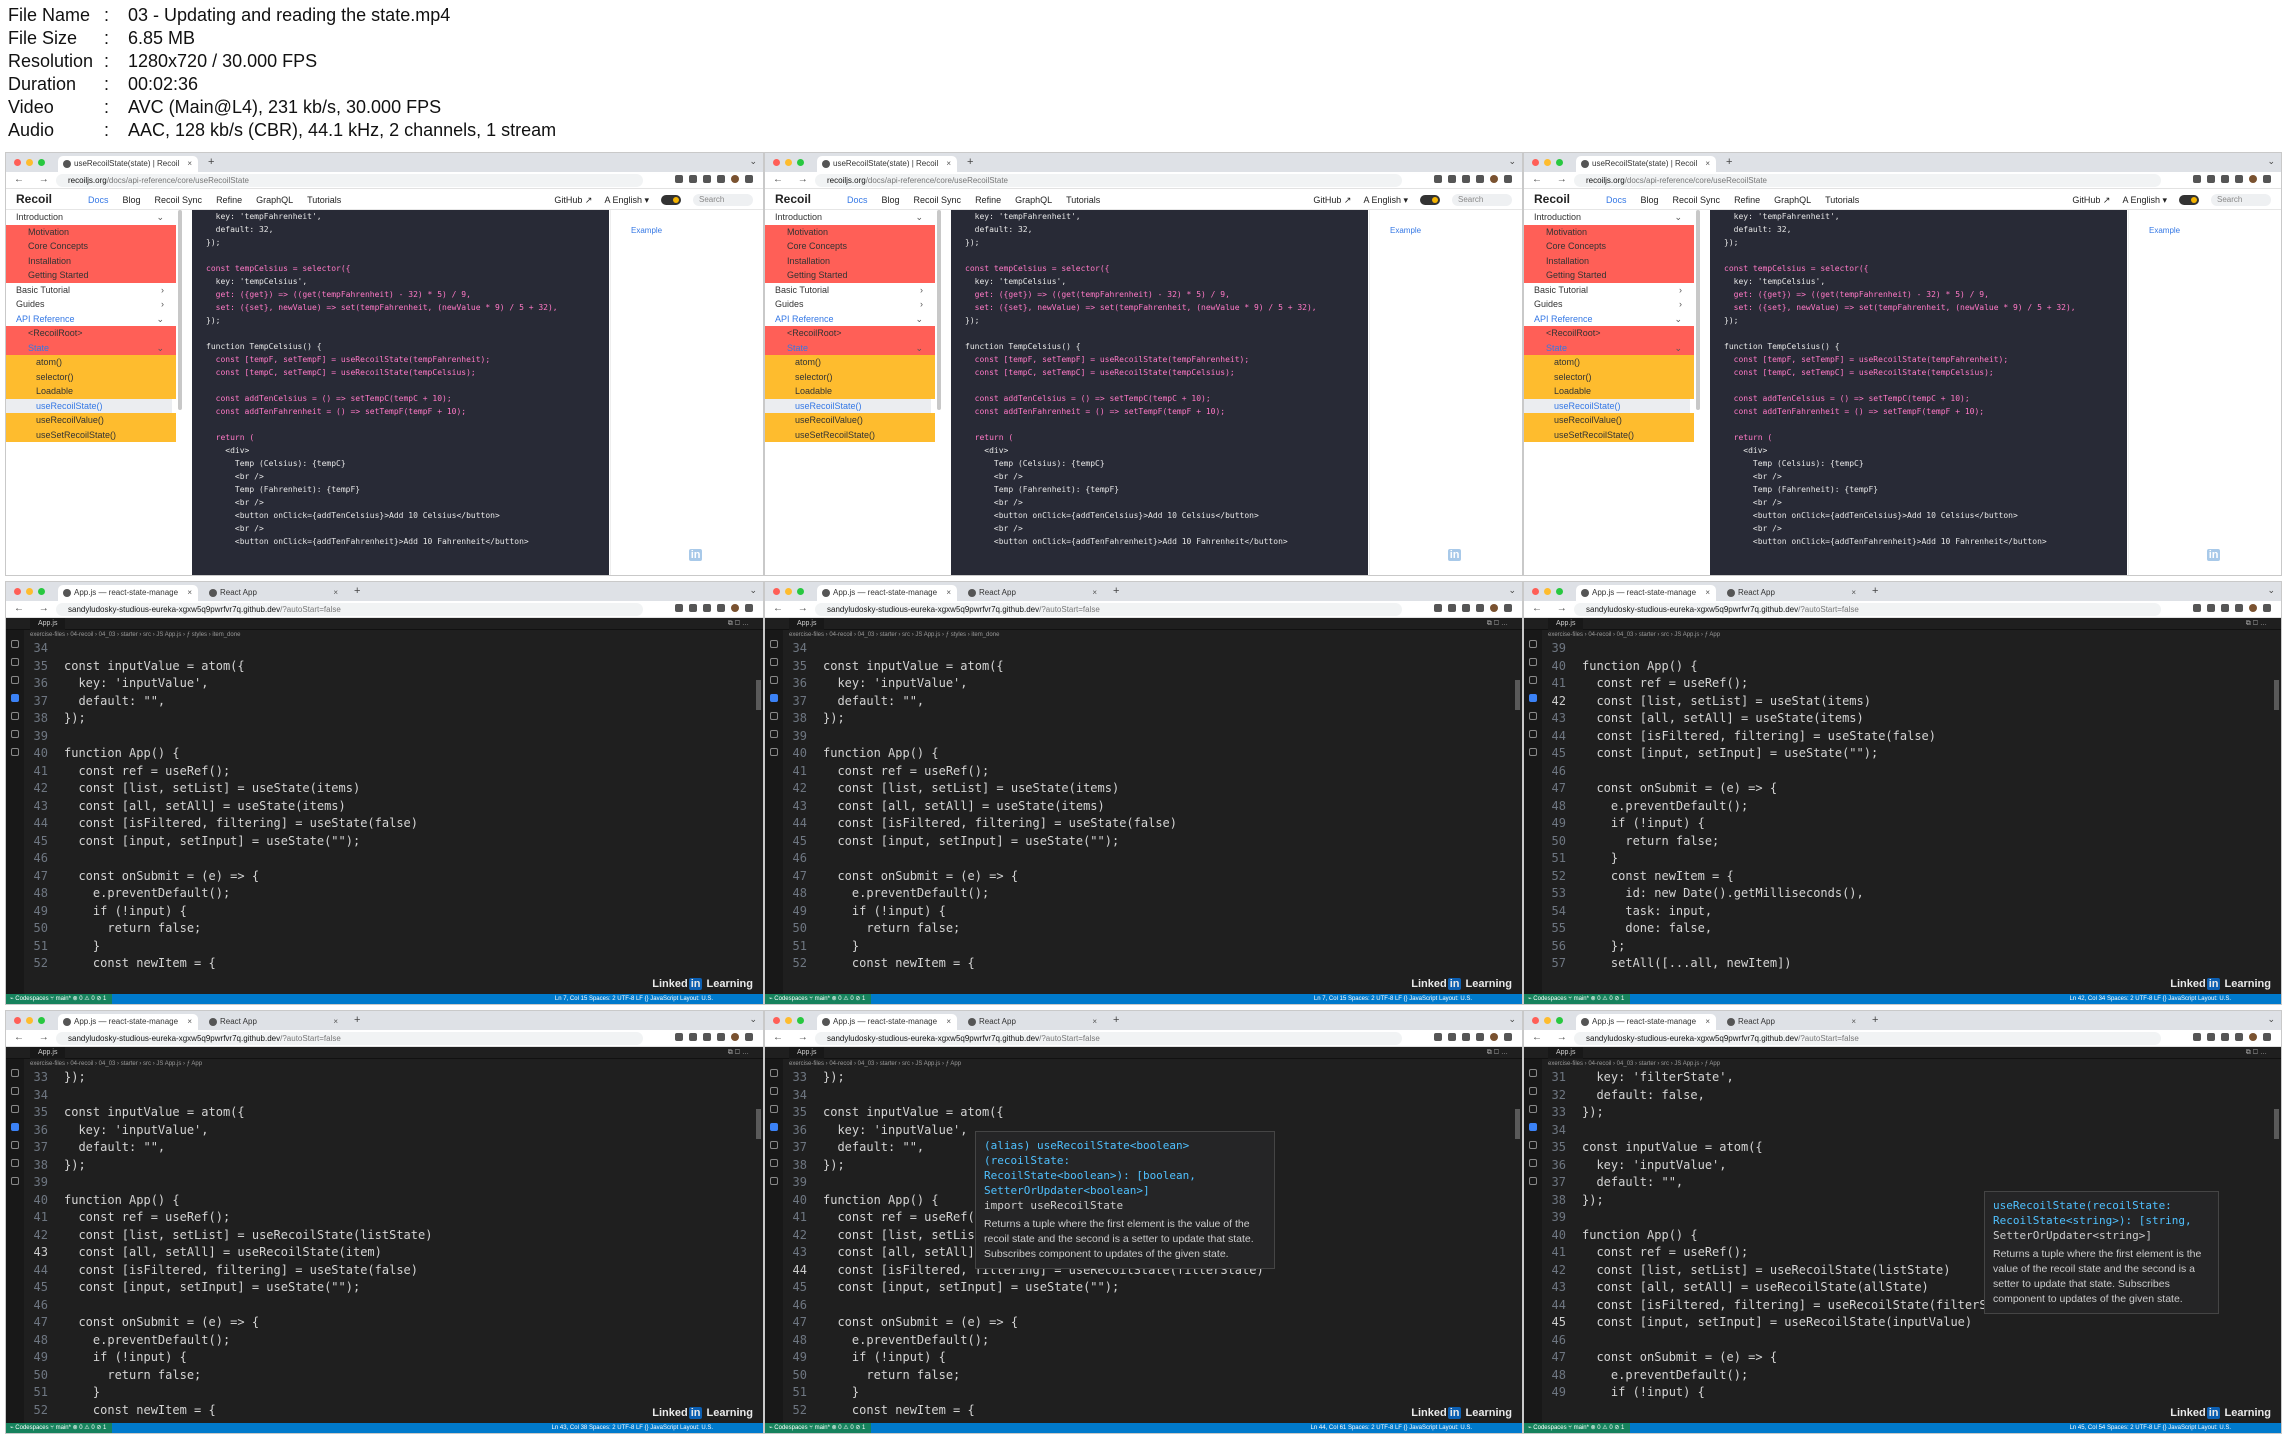 Image resolution: width=2287 pixels, height=1439 pixels. I want to click on menu-kebab-icon, so click(749, 1037).